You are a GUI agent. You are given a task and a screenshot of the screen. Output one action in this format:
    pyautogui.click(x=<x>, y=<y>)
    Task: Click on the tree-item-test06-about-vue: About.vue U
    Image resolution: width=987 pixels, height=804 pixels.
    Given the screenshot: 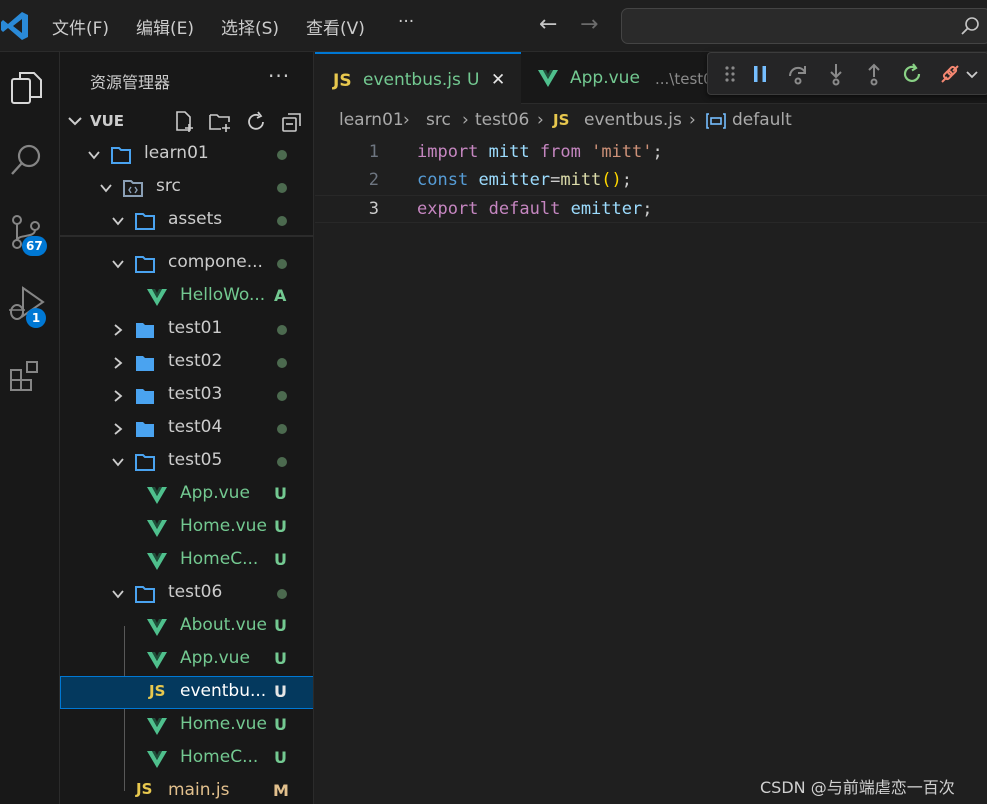 What is the action you would take?
    pyautogui.click(x=186, y=626)
    